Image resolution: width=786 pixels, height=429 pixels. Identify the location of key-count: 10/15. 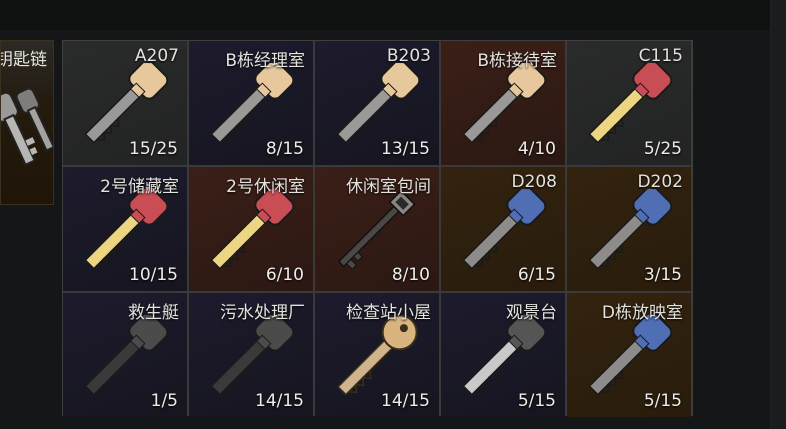
(153, 275).